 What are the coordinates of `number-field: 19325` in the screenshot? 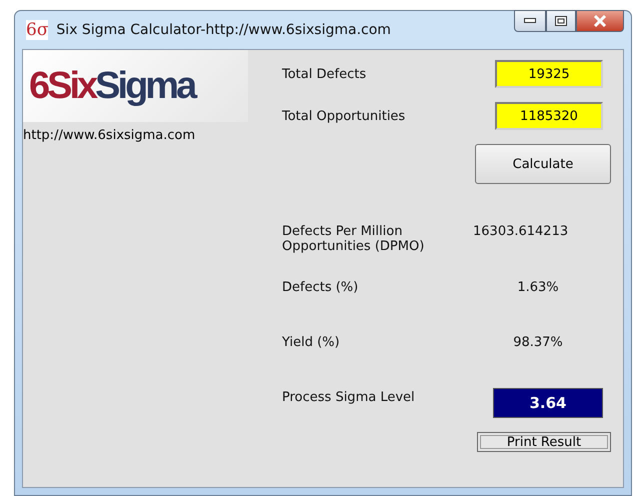 It's located at (549, 74).